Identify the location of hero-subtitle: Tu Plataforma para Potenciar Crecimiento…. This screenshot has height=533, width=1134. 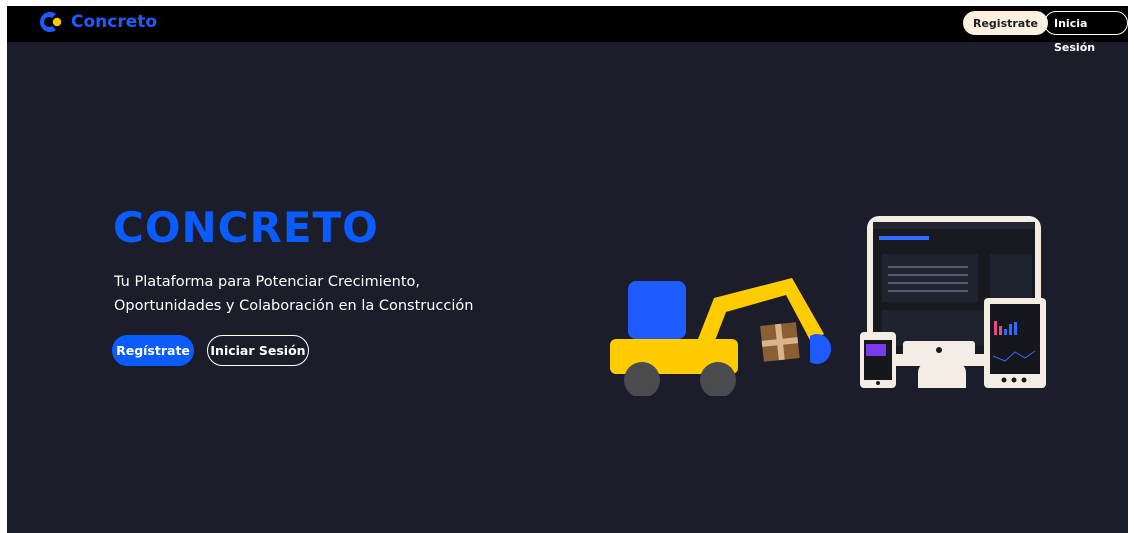
(329, 294).